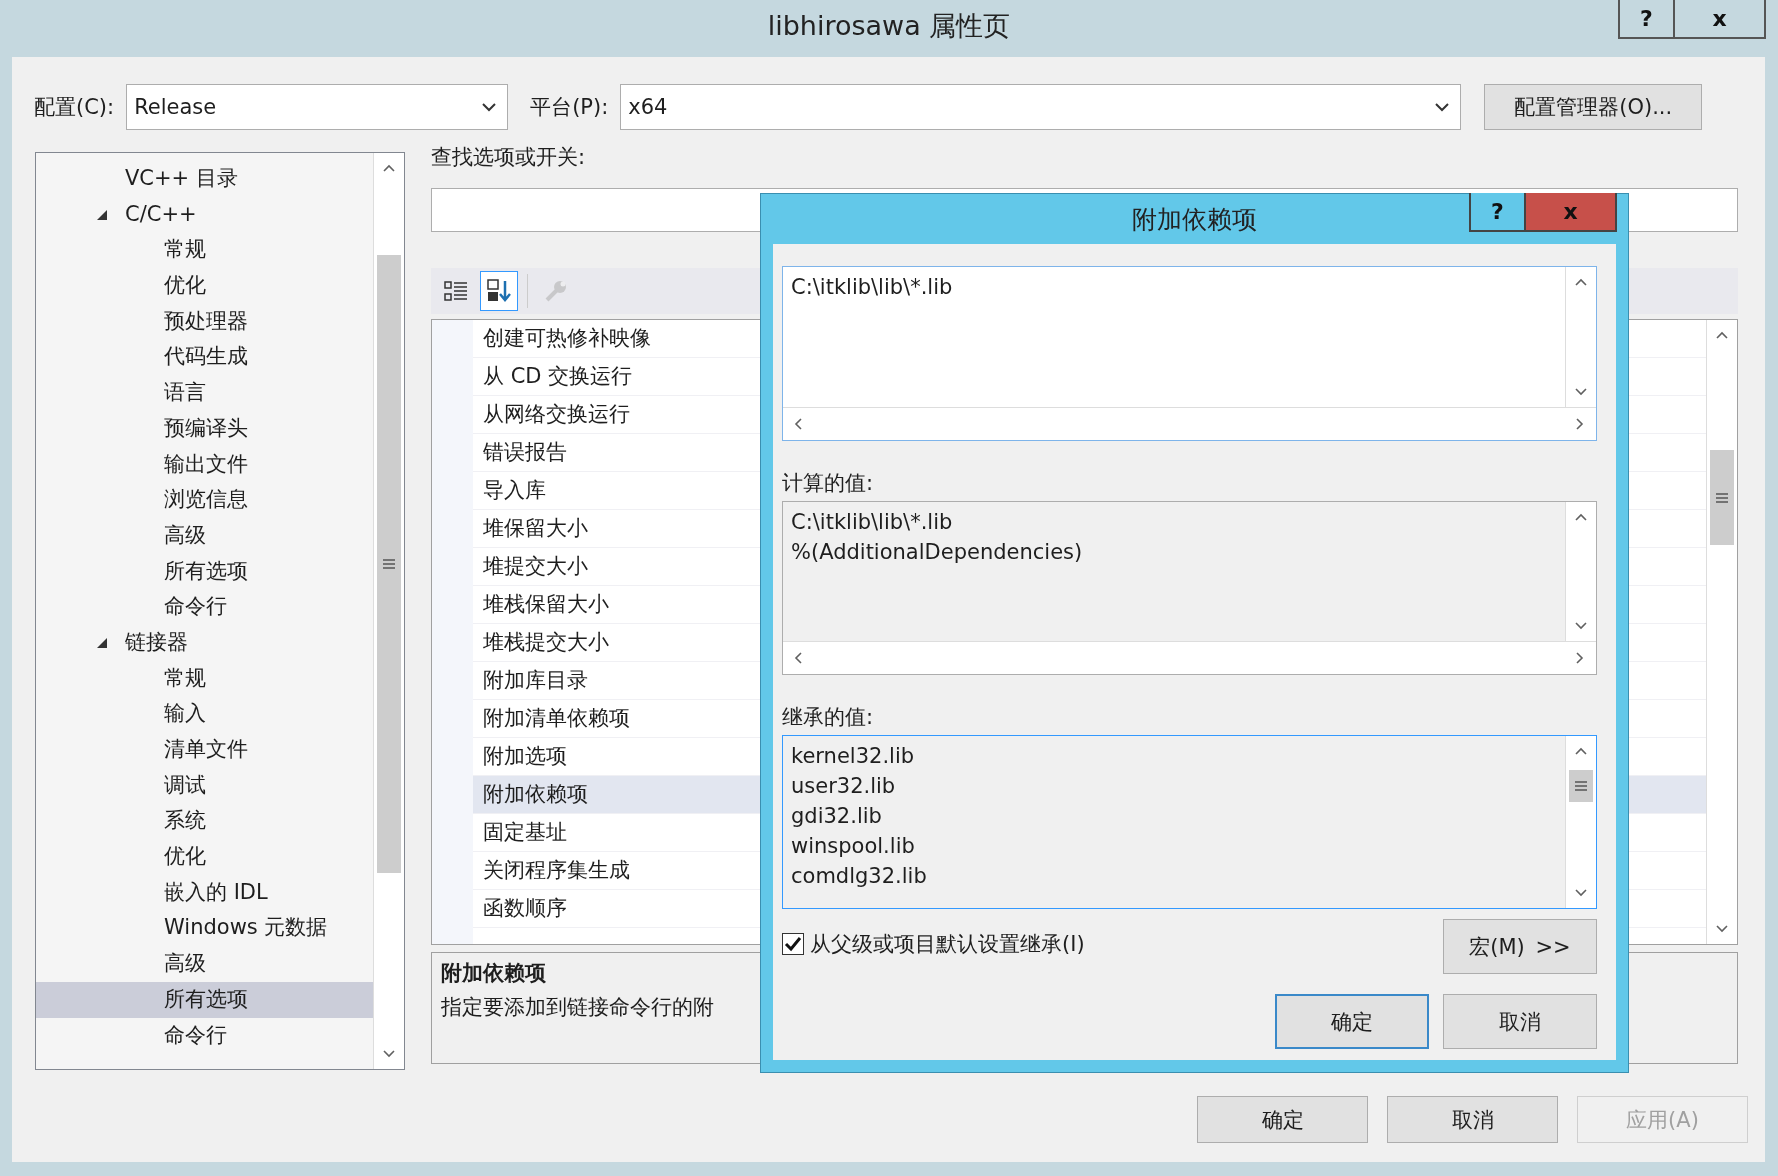 Image resolution: width=1778 pixels, height=1176 pixels. I want to click on property-name: 附加依赖项, so click(535, 794).